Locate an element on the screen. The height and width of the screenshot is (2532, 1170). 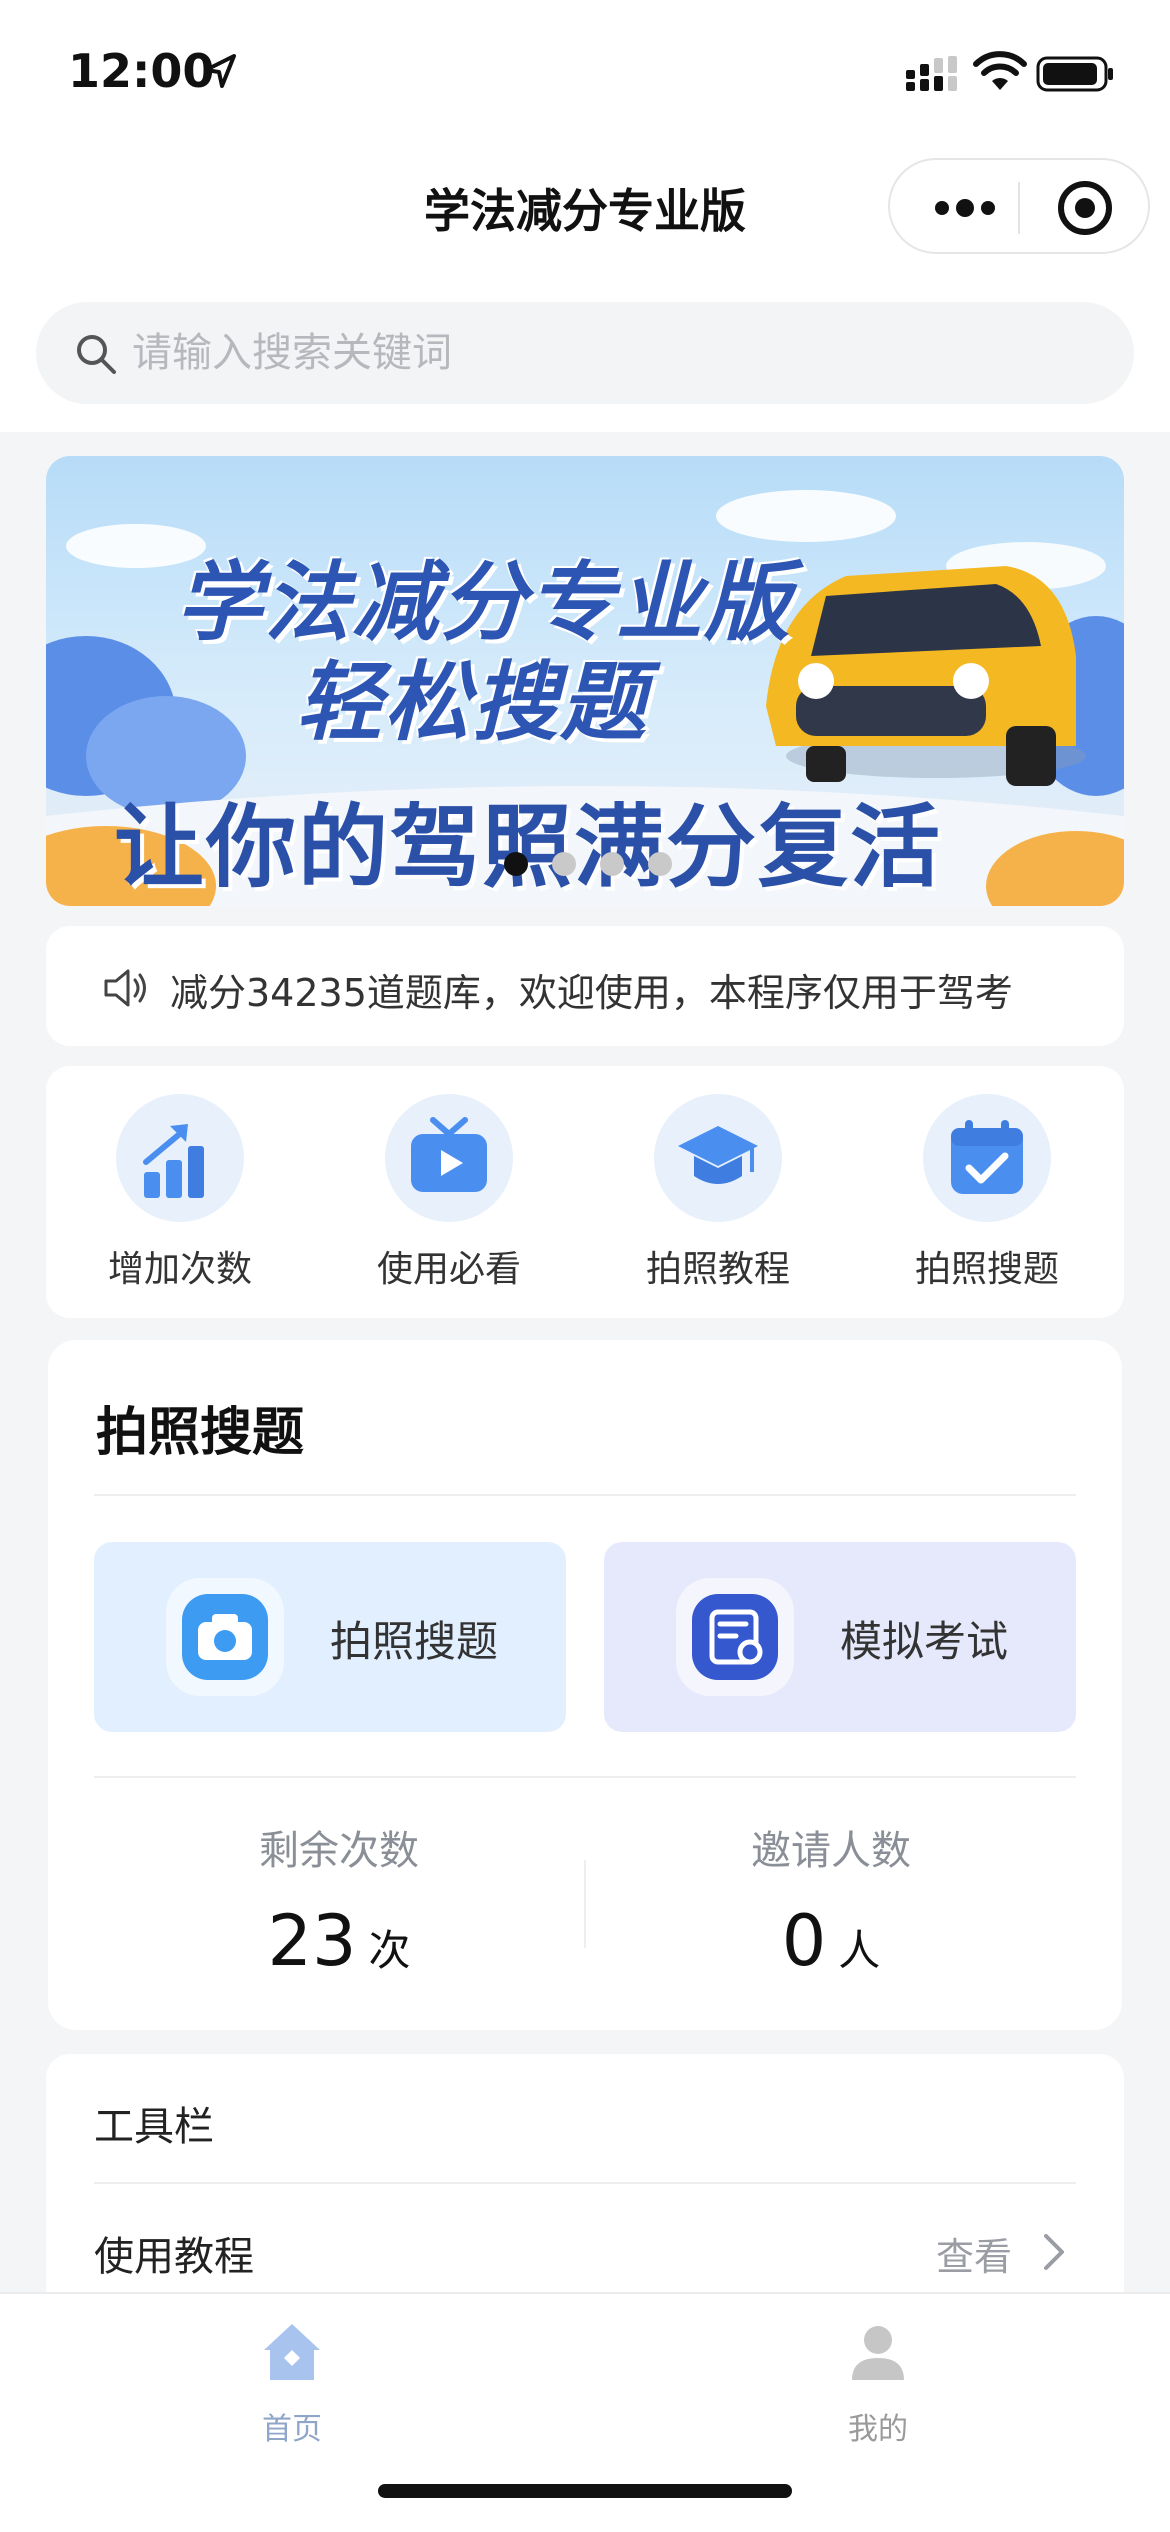
quick-item-label: 增加次数 is located at coordinates (179, 1269).